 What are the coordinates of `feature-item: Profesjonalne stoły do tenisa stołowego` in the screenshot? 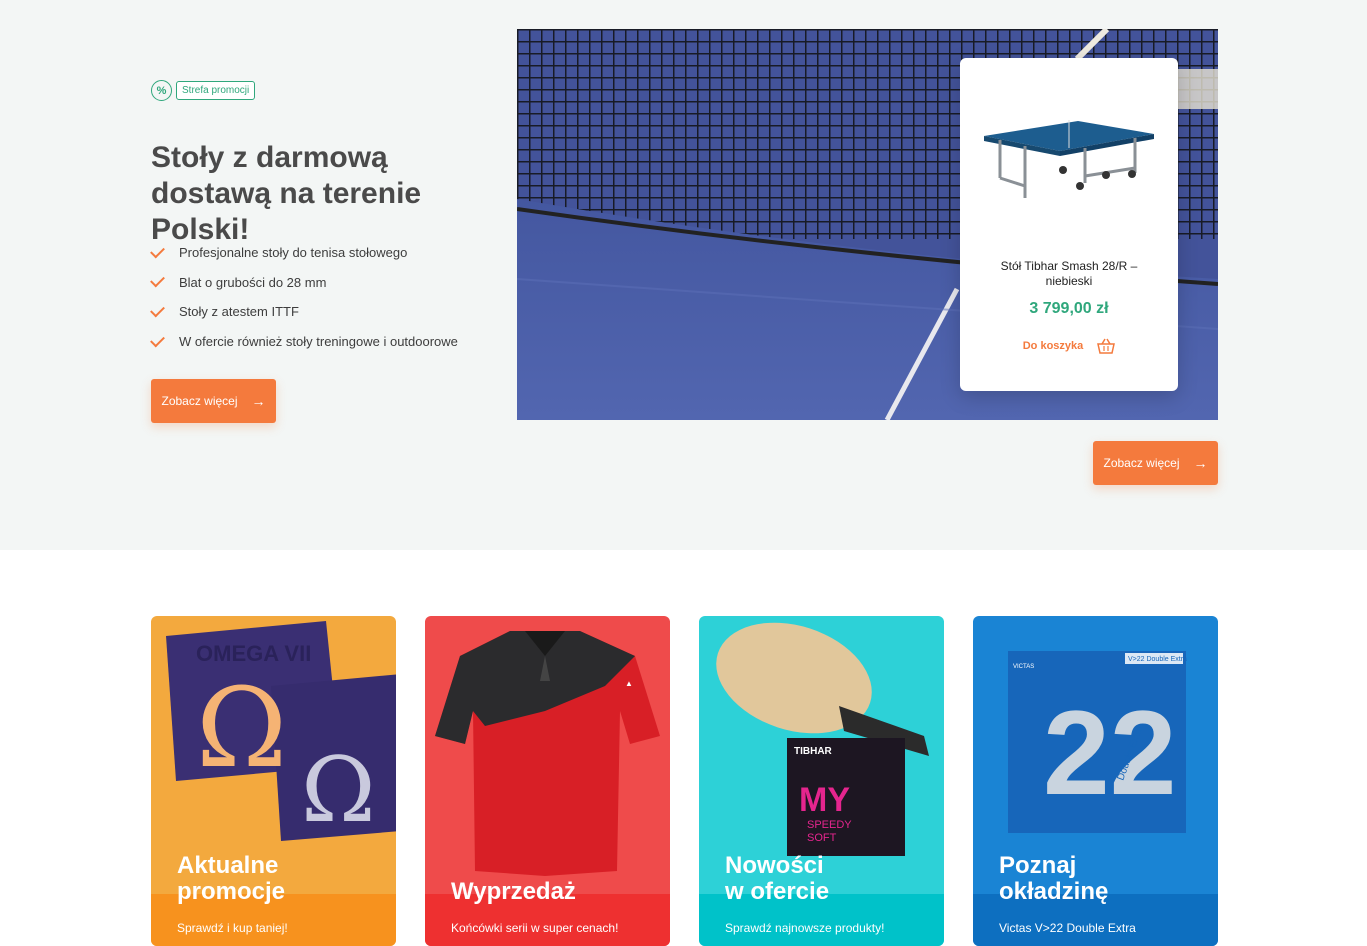 It's located at (304, 253).